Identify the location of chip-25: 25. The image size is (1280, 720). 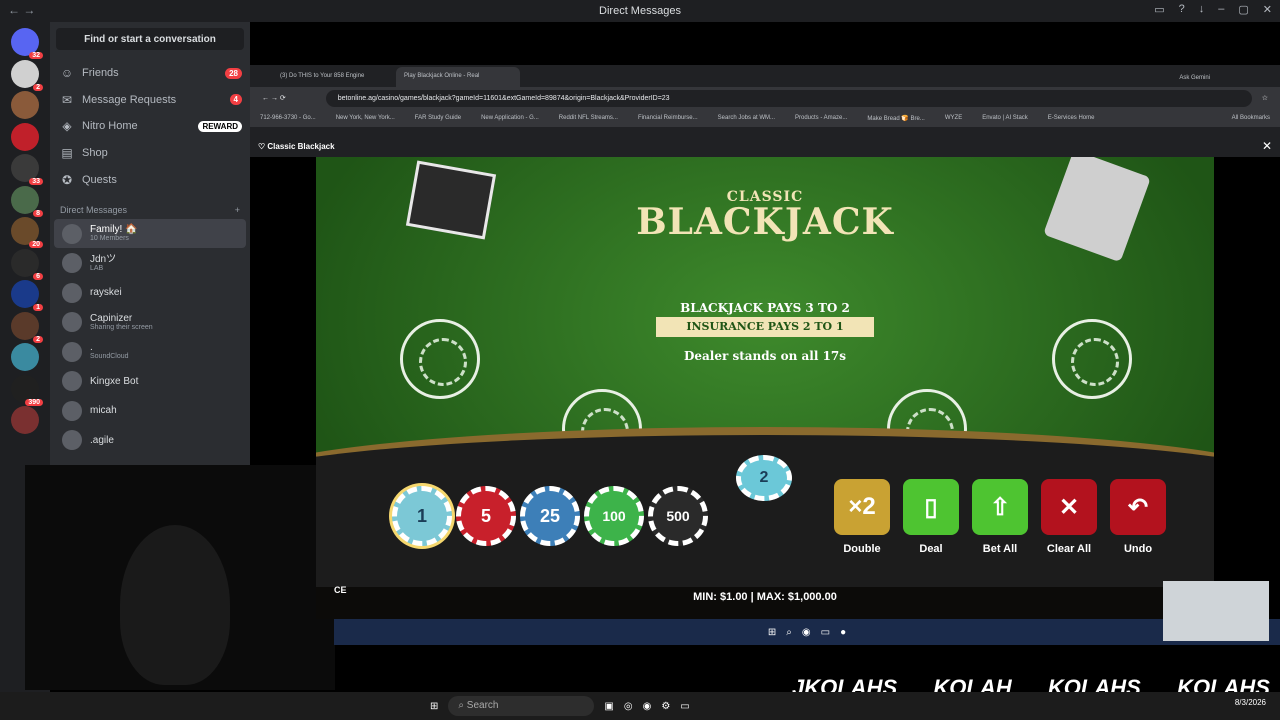
(550, 516).